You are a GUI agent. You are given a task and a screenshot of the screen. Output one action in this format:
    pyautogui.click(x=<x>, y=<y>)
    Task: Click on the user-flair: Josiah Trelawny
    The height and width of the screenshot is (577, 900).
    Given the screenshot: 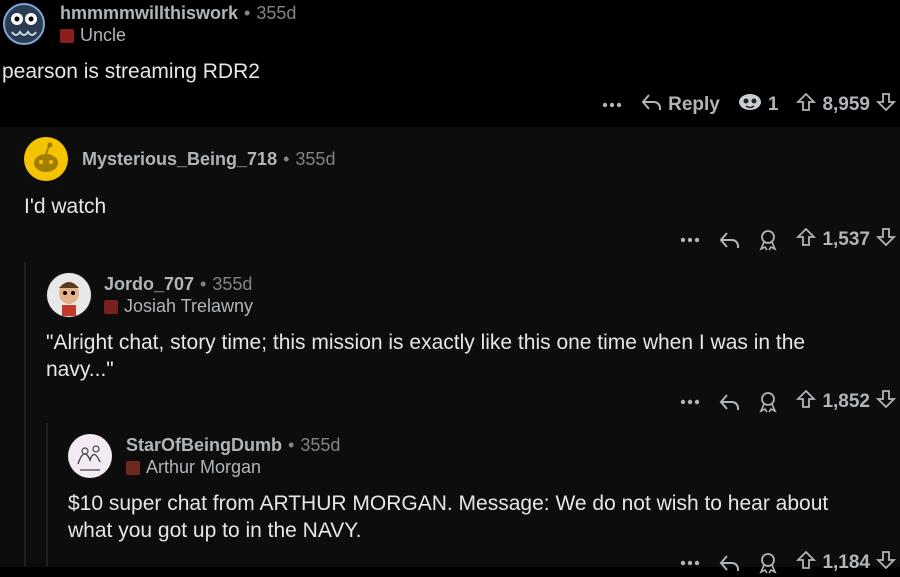 What is the action you would take?
    pyautogui.click(x=178, y=306)
    